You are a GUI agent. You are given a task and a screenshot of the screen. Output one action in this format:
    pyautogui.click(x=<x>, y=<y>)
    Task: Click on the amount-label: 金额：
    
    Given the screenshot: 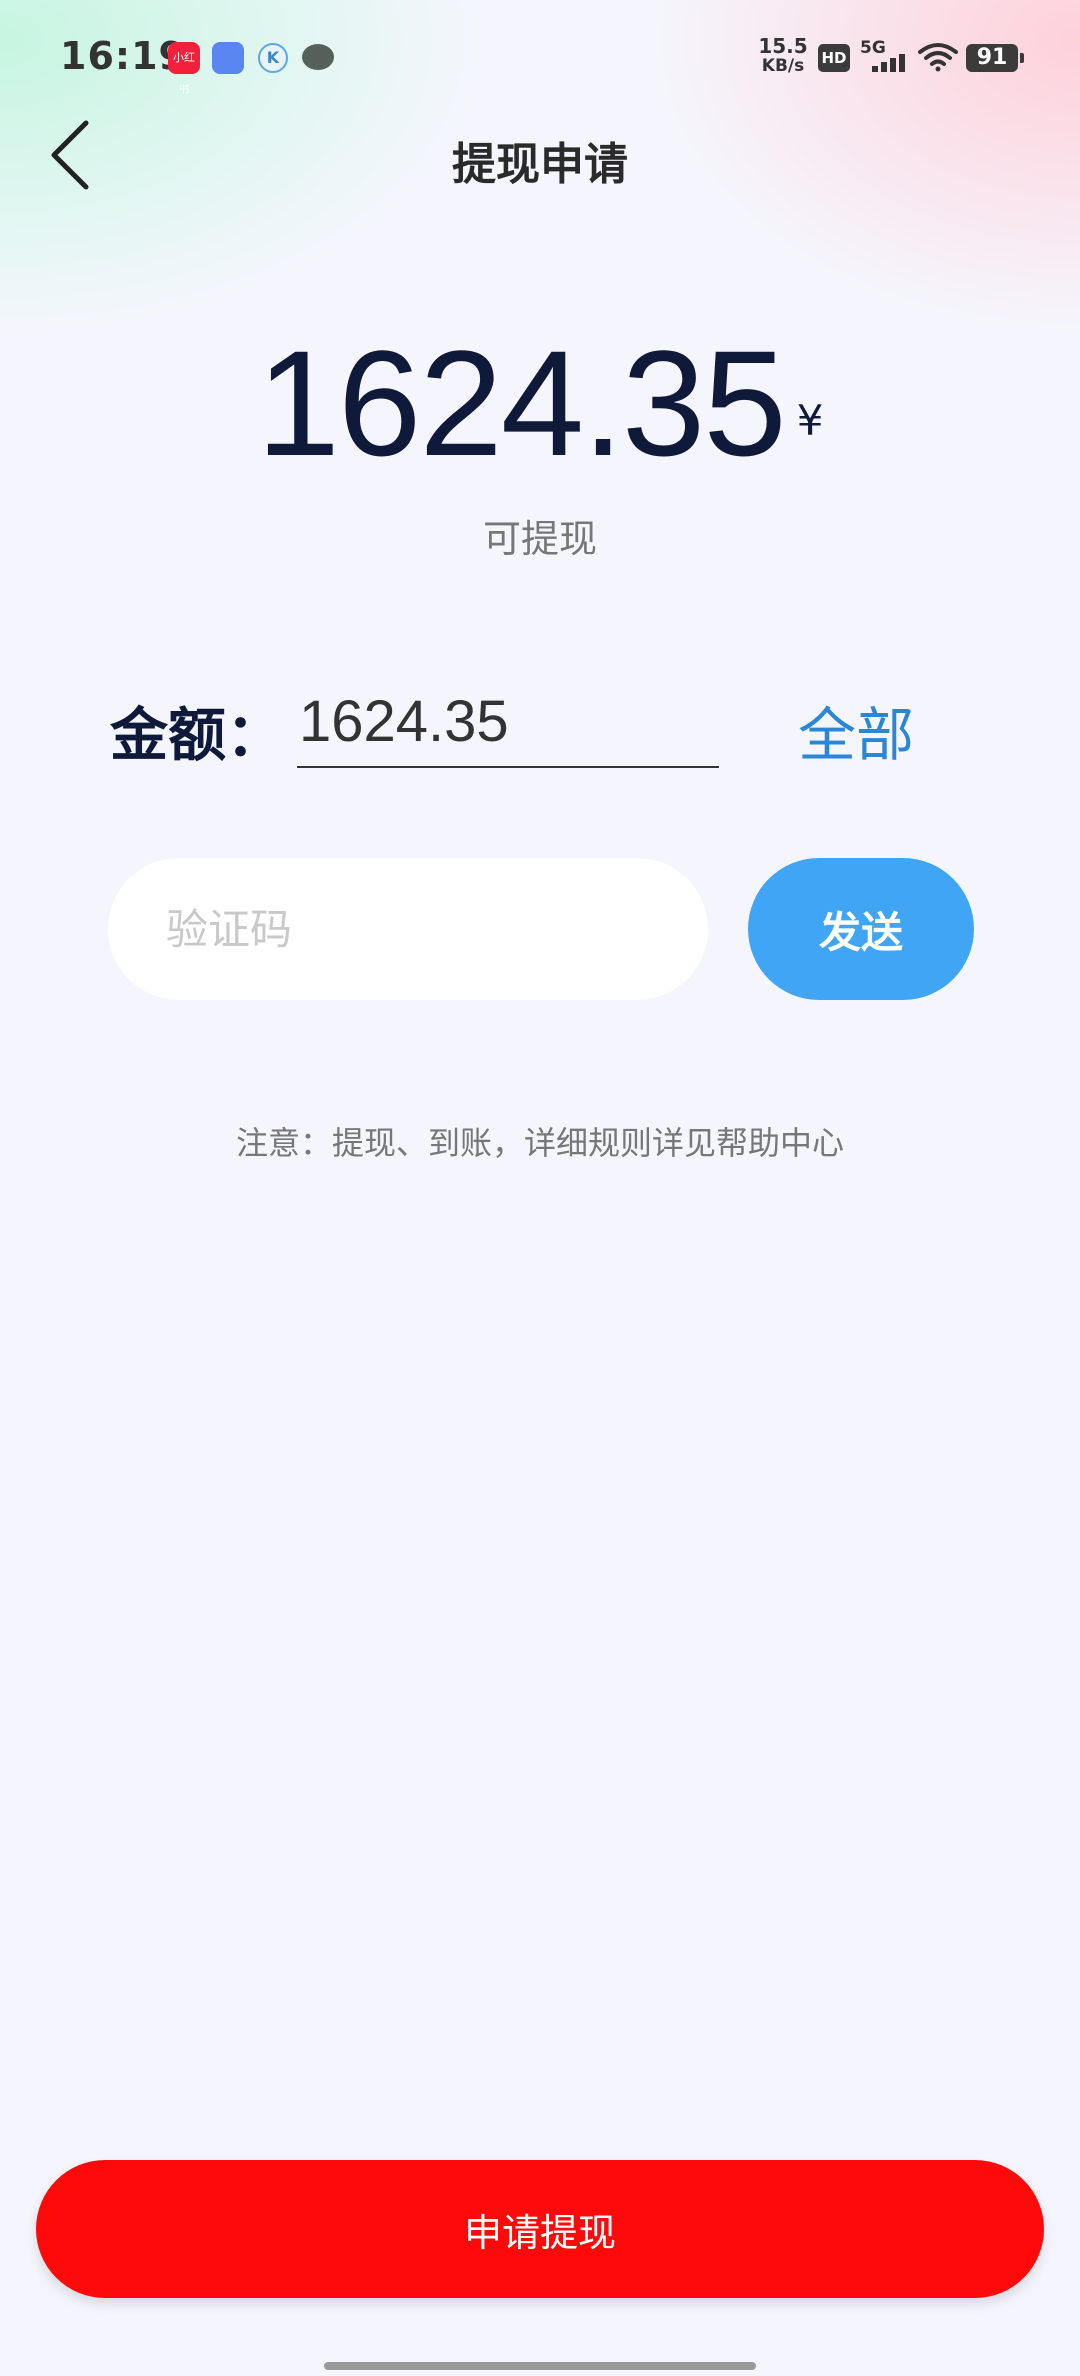 What is the action you would take?
    pyautogui.click(x=197, y=735)
    